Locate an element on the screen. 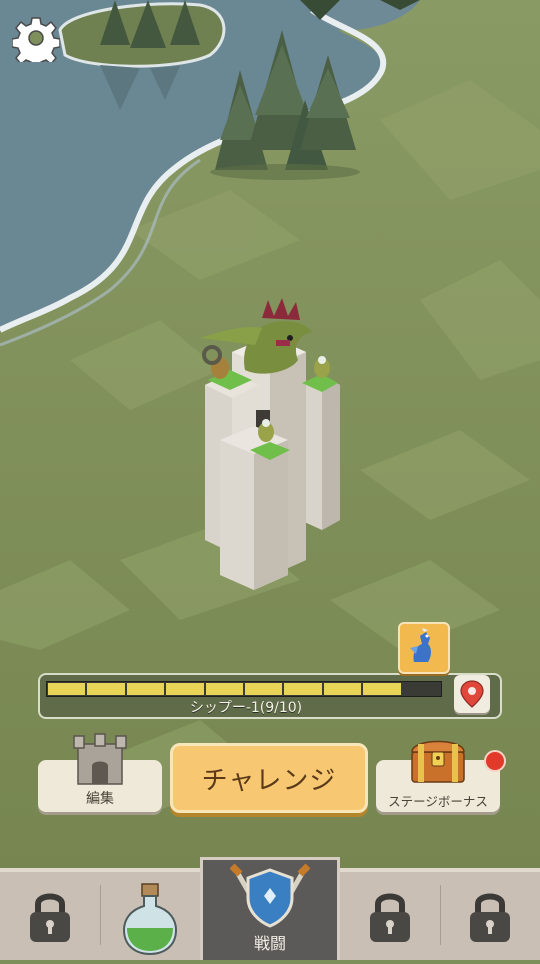 The width and height of the screenshot is (540, 964). nav-label-battle: 戦闘 is located at coordinates (269, 943).